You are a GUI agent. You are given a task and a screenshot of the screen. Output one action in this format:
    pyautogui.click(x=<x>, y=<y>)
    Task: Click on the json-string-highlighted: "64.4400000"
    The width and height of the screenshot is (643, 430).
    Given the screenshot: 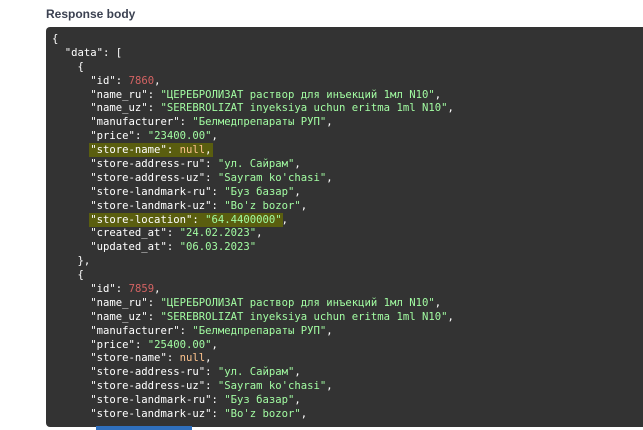 What is the action you would take?
    pyautogui.click(x=243, y=219)
    